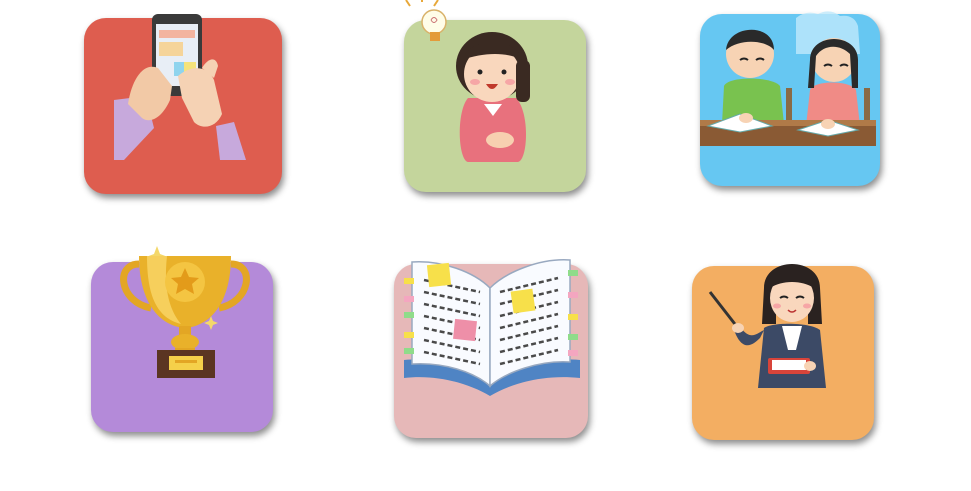 Image resolution: width=971 pixels, height=491 pixels. Describe the element at coordinates (492, 327) in the screenshot. I see `open-notebook-icon` at that location.